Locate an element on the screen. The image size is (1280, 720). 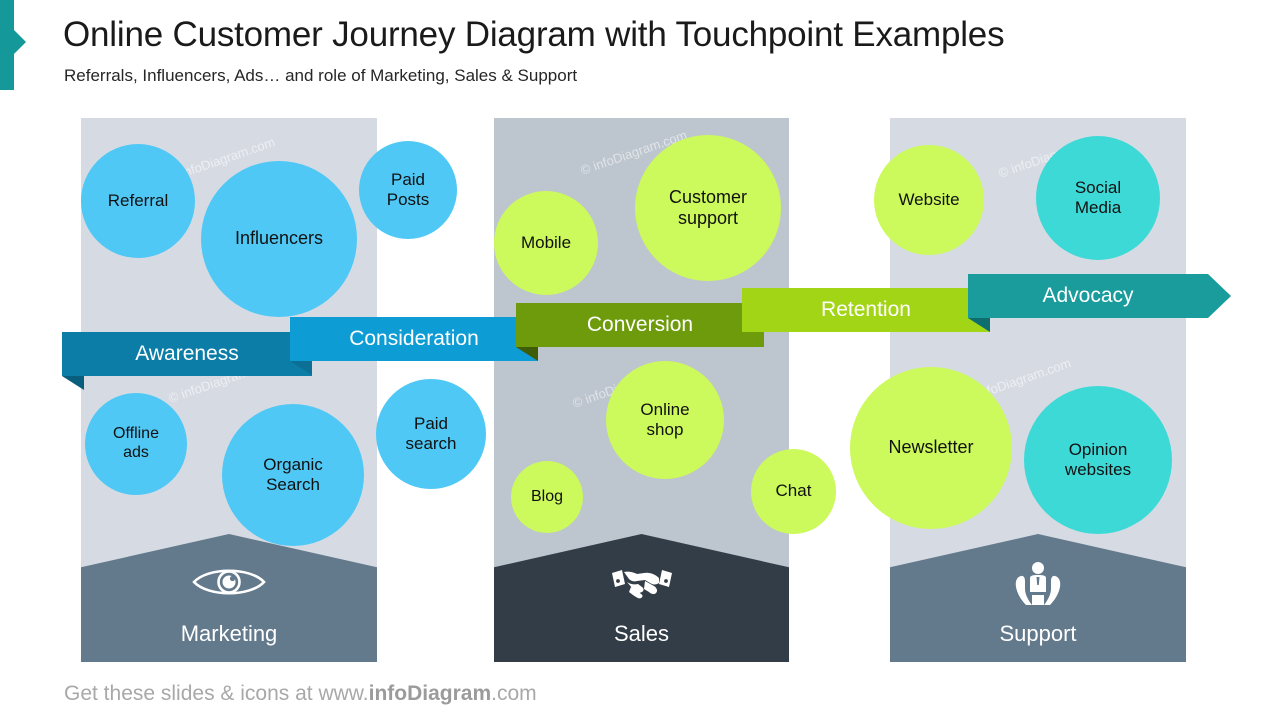
stage-ribbon-awareness: Awareness is located at coordinates (187, 361).